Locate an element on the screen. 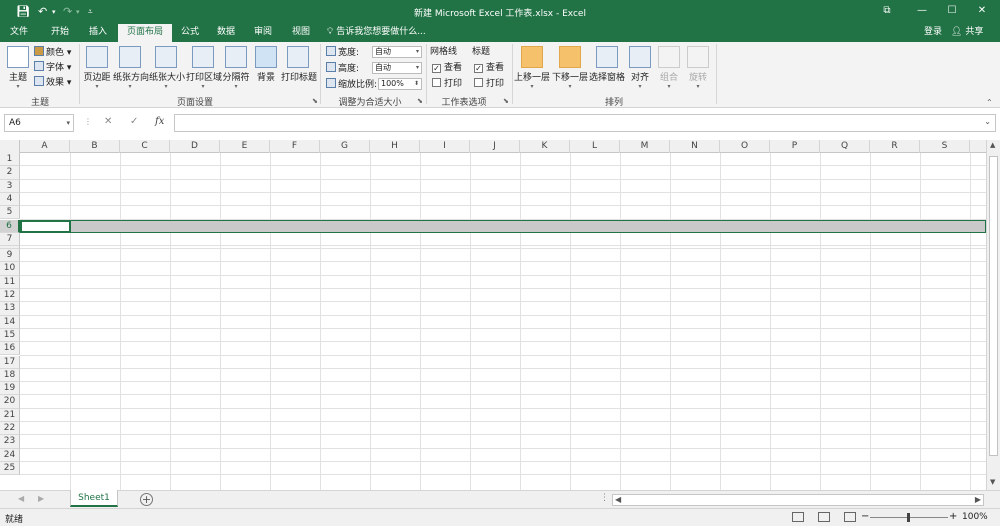 This screenshot has height=526, width=1000. zoom-in-icon: + is located at coordinates (953, 516).